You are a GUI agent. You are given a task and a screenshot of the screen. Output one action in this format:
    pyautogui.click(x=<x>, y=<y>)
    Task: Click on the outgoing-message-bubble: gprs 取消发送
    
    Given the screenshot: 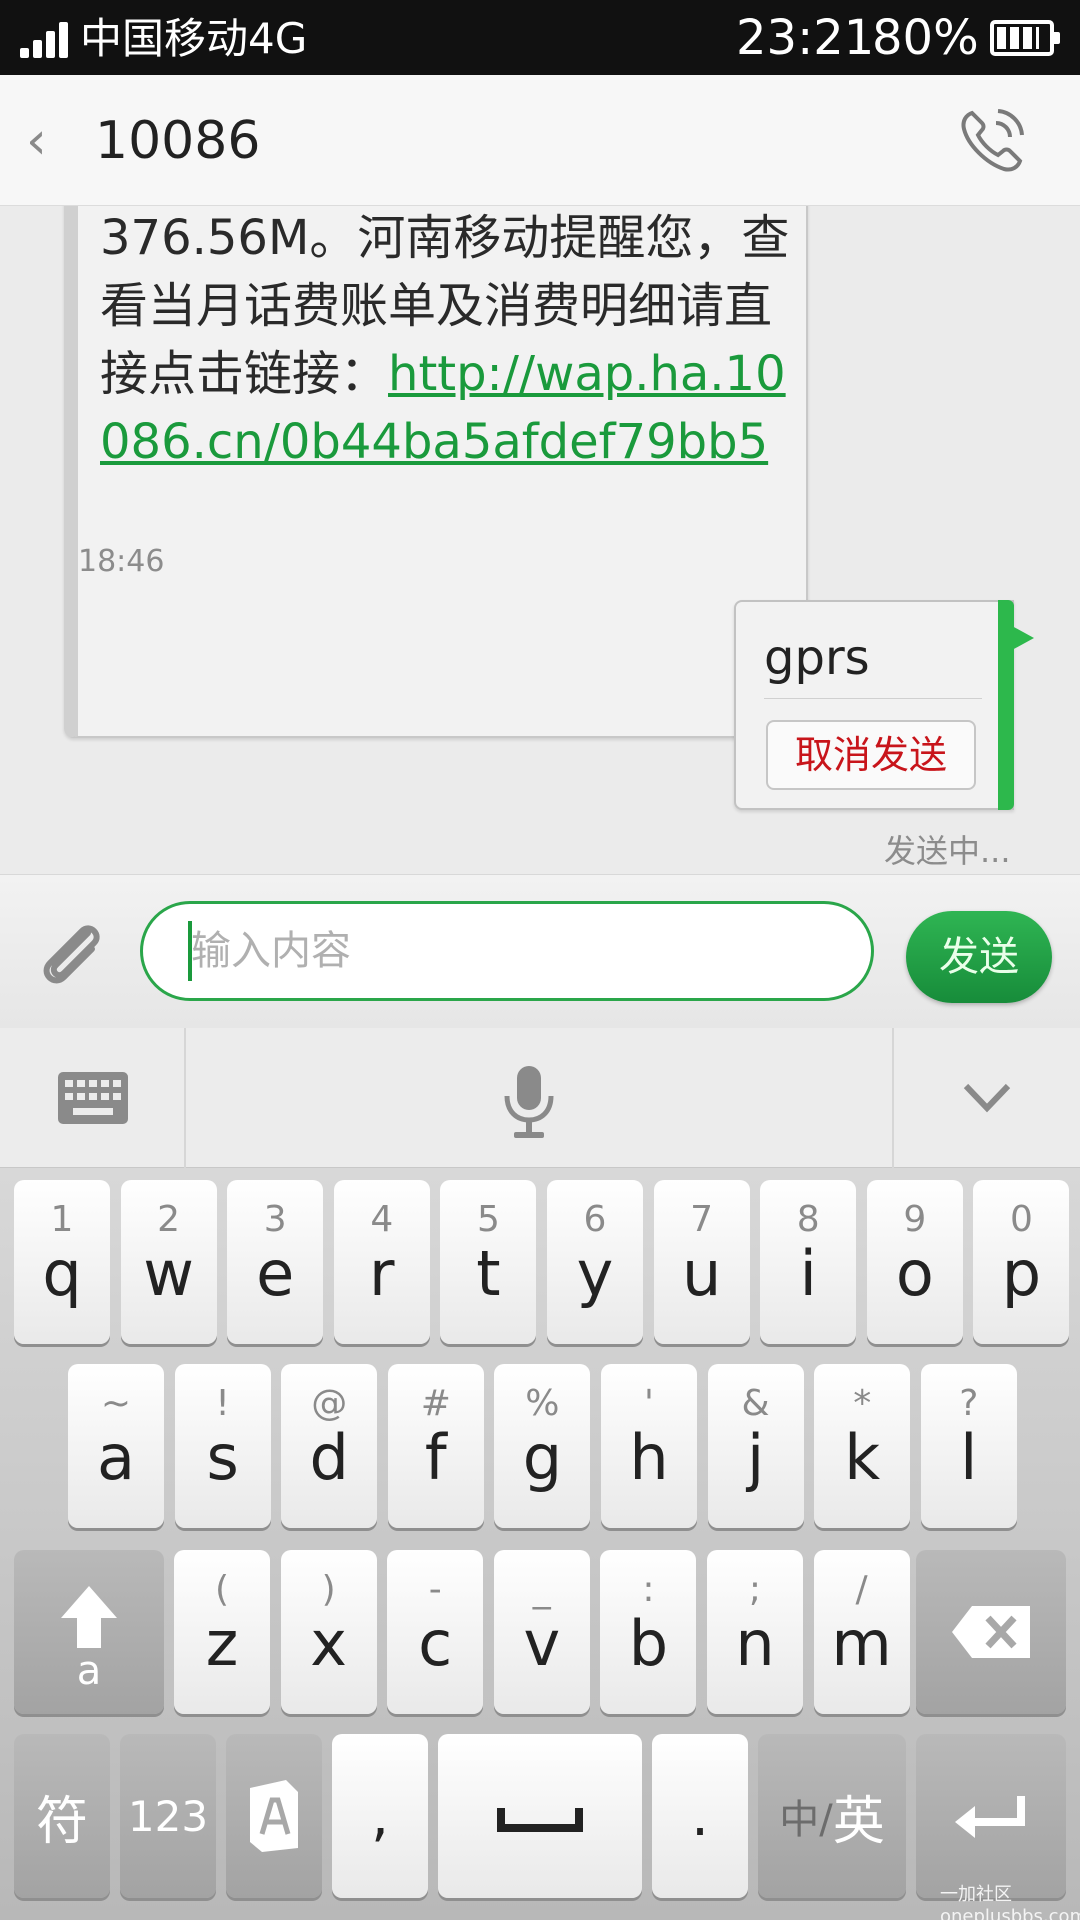 What is the action you would take?
    pyautogui.click(x=874, y=705)
    